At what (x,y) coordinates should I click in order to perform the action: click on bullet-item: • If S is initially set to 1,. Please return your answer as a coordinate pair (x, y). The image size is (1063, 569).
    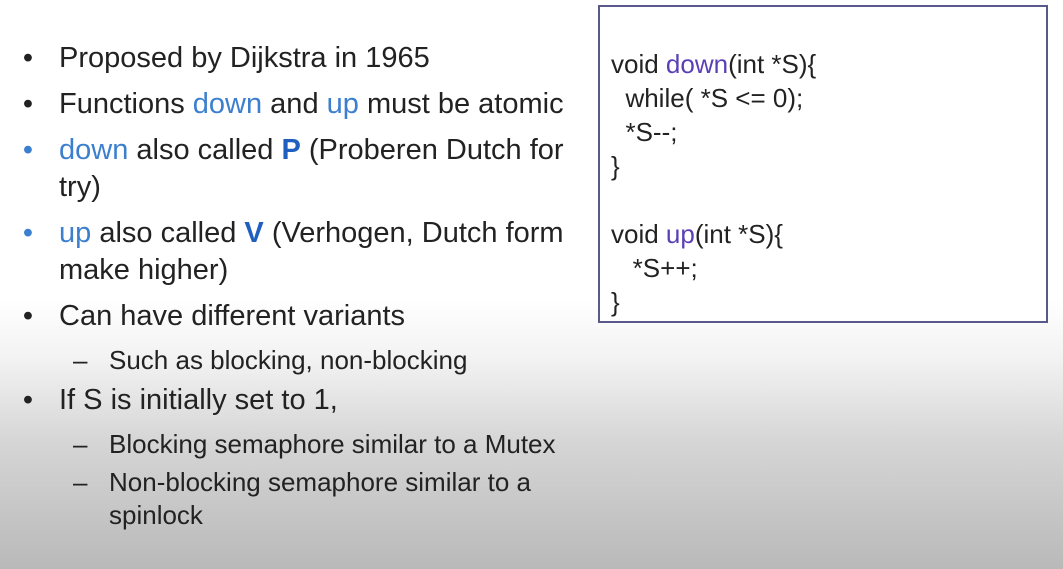
    Looking at the image, I should click on (308, 400).